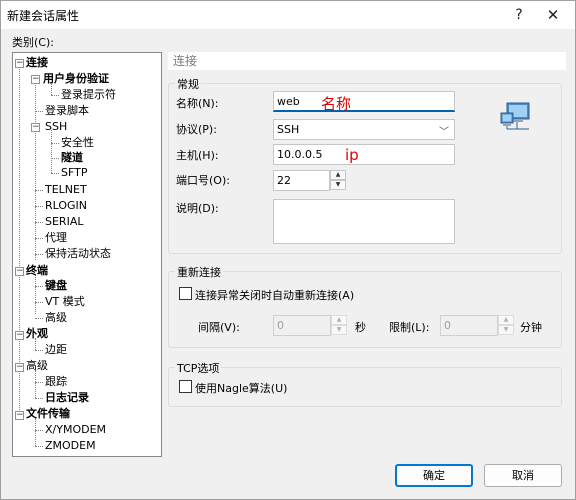 Image resolution: width=576 pixels, height=500 pixels. I want to click on tree-item-vt-mode: VT 模式, so click(65, 301).